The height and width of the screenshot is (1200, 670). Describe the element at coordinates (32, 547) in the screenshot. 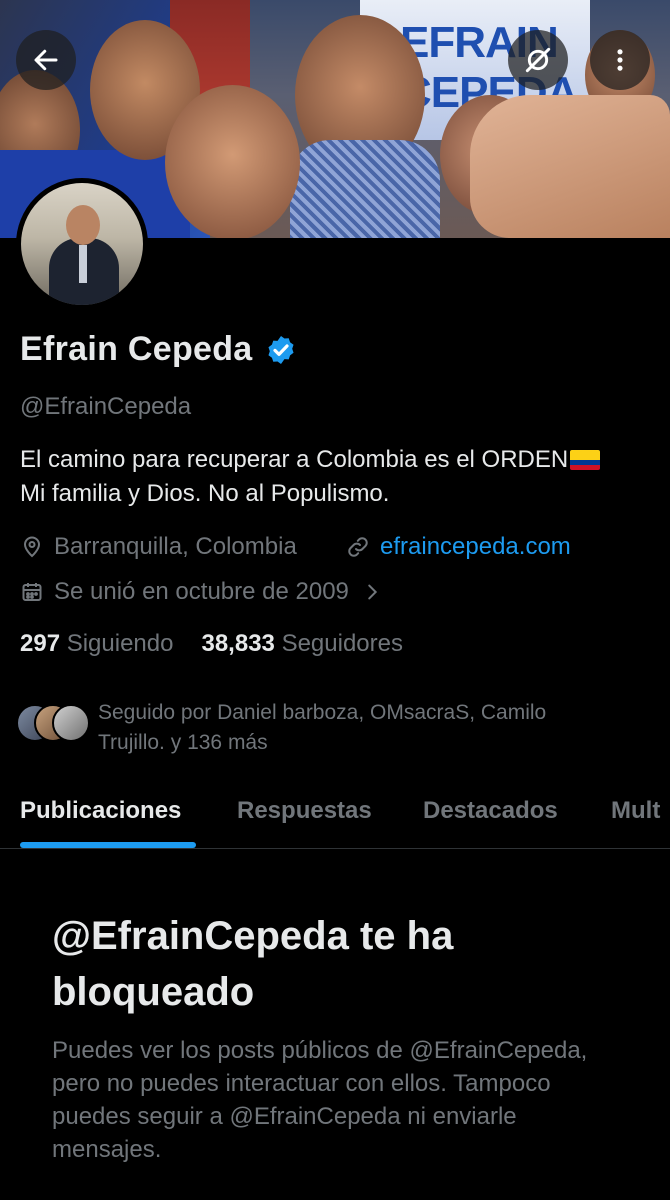

I see `location-pin-icon` at that location.